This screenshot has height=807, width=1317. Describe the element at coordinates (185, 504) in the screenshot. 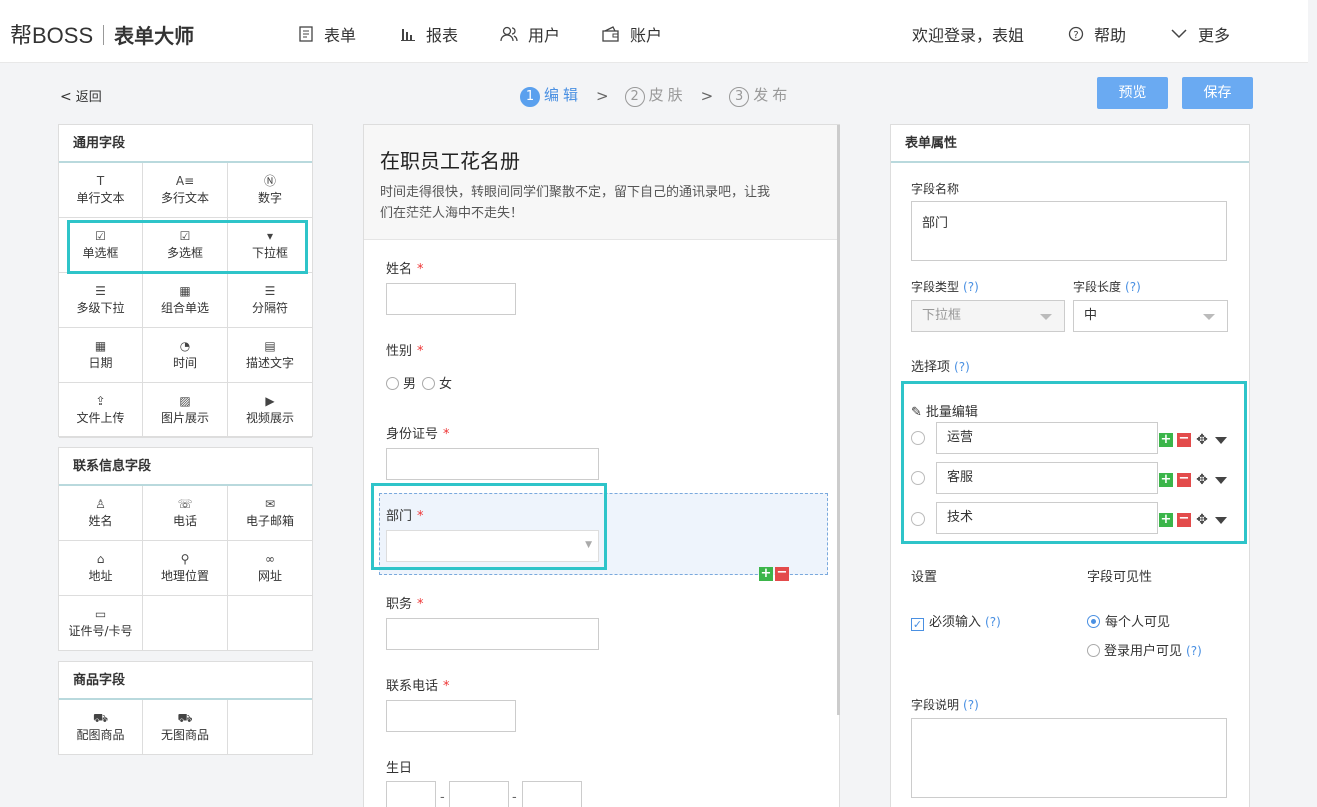

I see `field-type-icon: ☏` at that location.